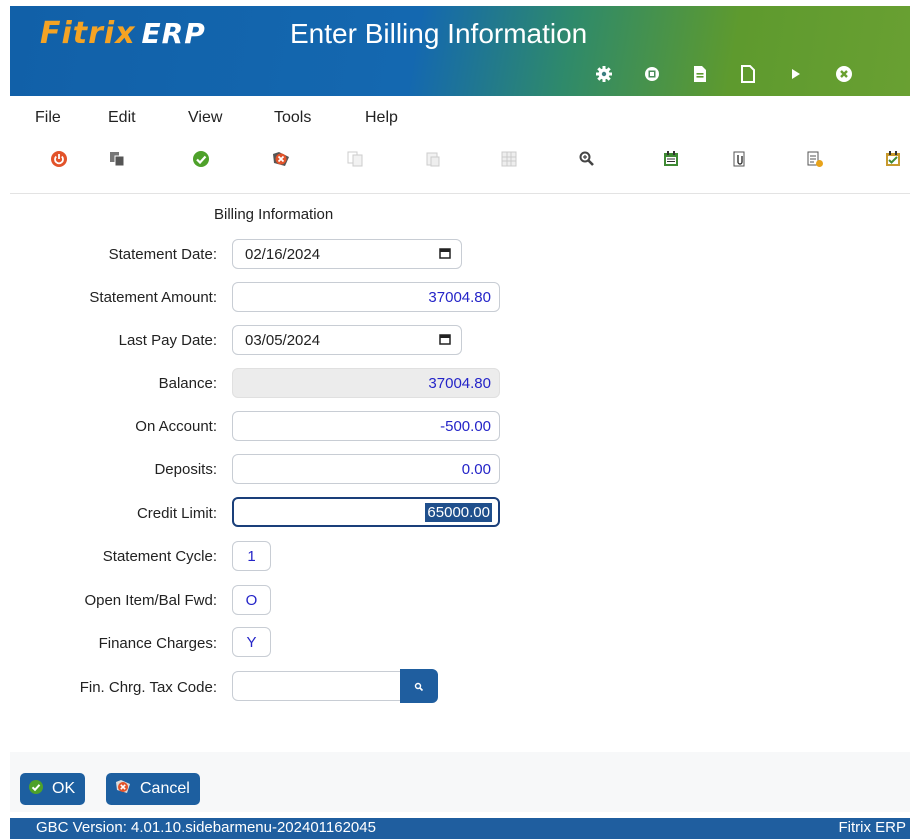 The height and width of the screenshot is (839, 910). I want to click on menu-edit: Edit, so click(122, 118).